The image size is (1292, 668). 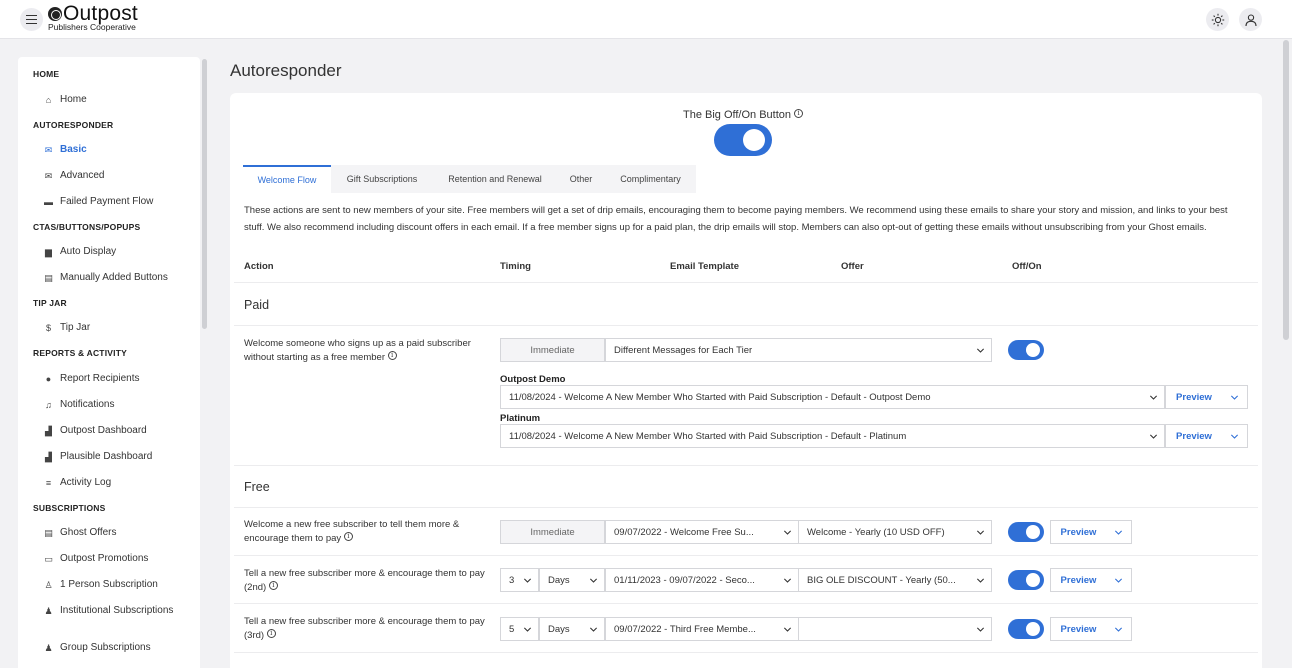 I want to click on free-1-offer-select: Welcome - Yearly (10 USD OFF), so click(x=895, y=532).